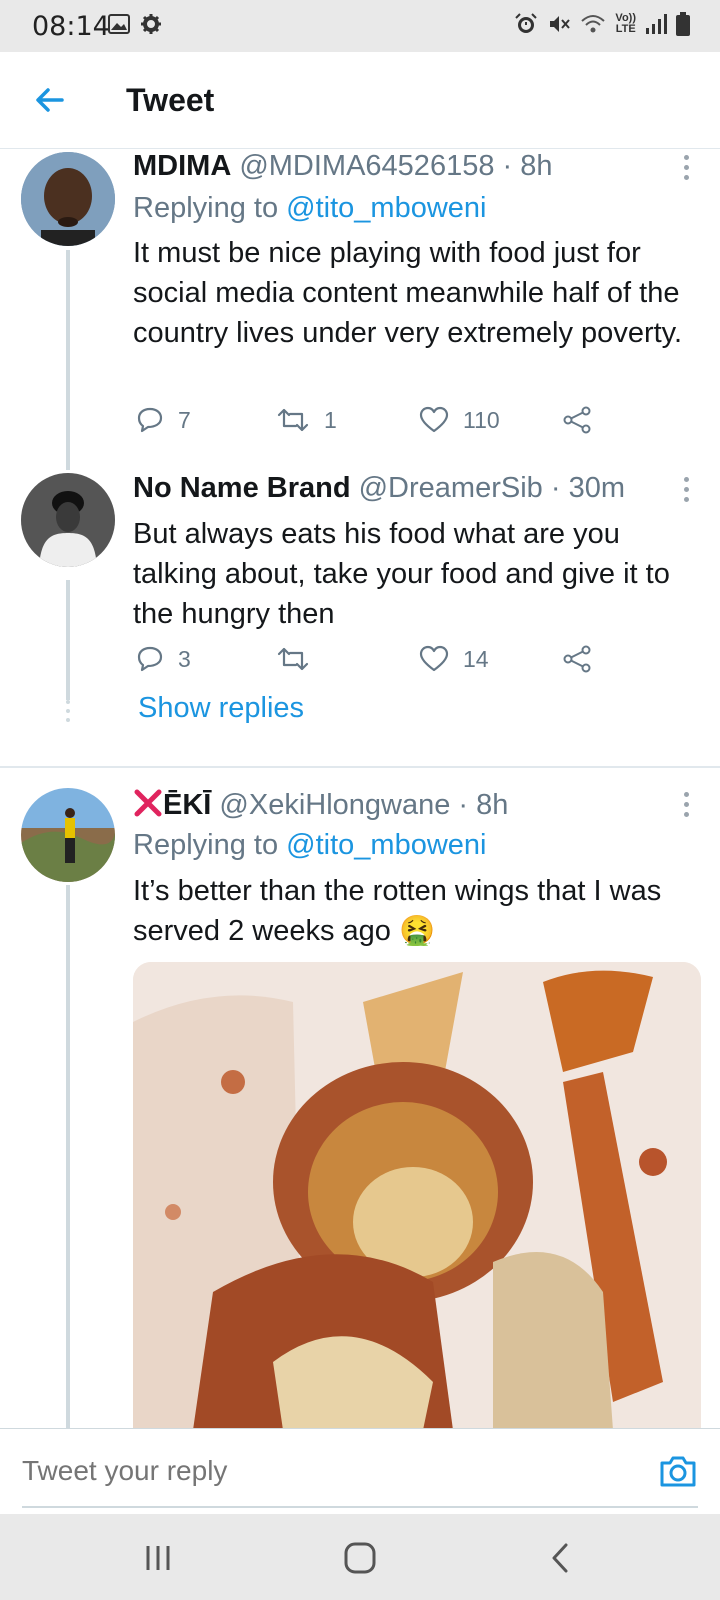  I want to click on battery-icon, so click(683, 24).